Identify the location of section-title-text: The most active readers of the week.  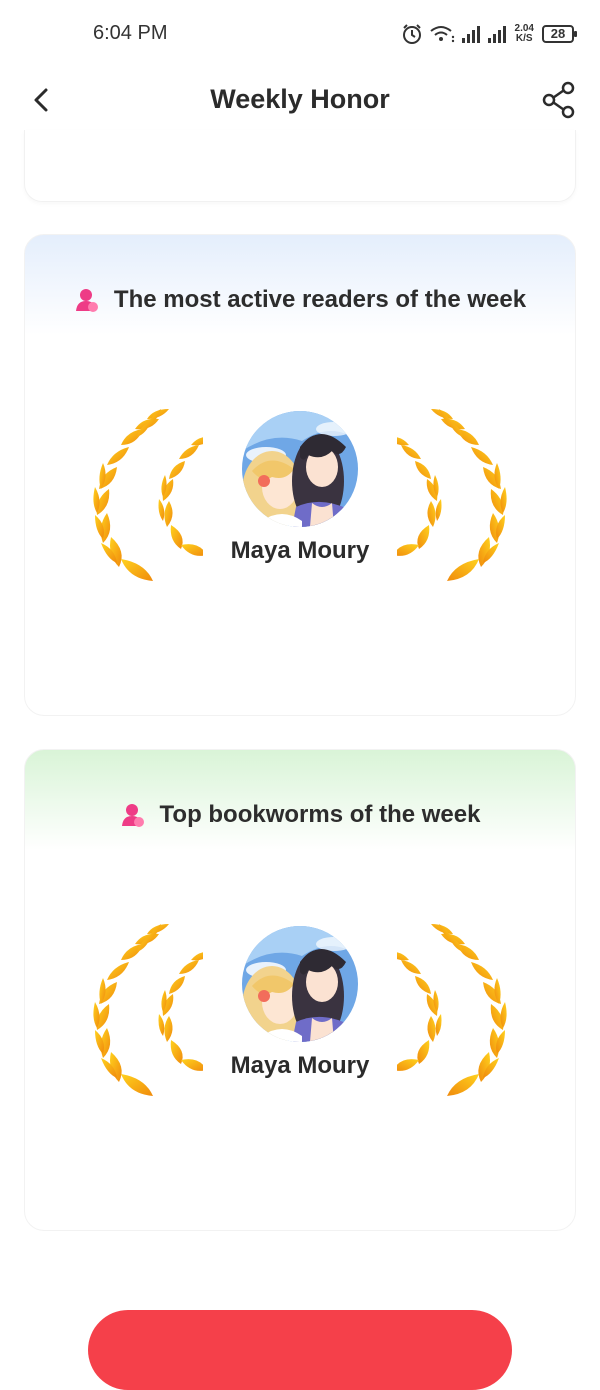
(320, 299).